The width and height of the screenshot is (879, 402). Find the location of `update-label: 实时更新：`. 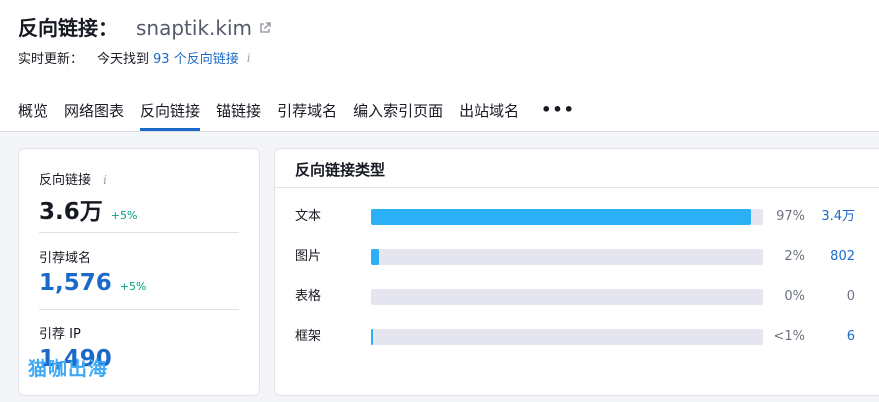

update-label: 实时更新： is located at coordinates (51, 59).